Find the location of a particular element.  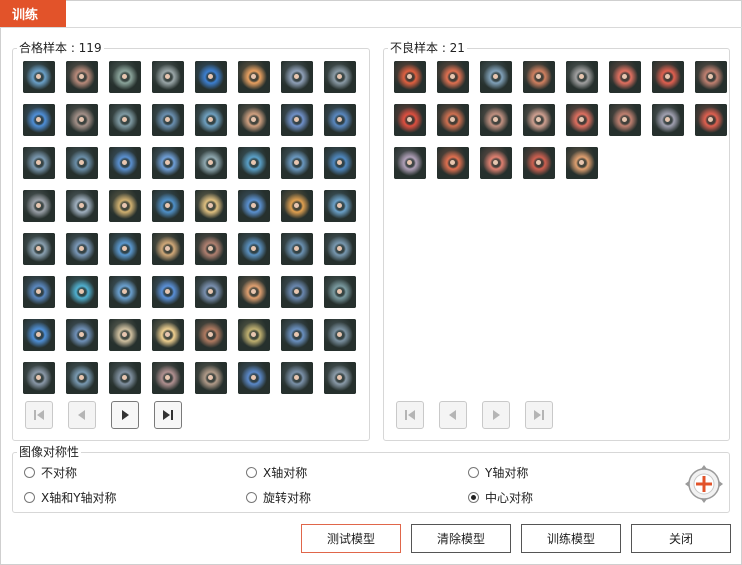

radio-y-axis: Y轴对称 is located at coordinates (498, 472).